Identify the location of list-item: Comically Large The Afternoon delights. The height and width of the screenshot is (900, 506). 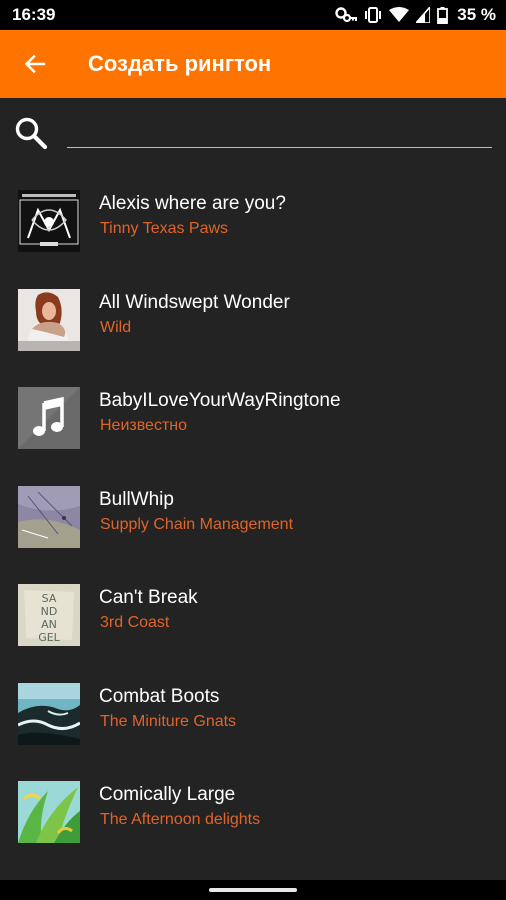
(253, 821).